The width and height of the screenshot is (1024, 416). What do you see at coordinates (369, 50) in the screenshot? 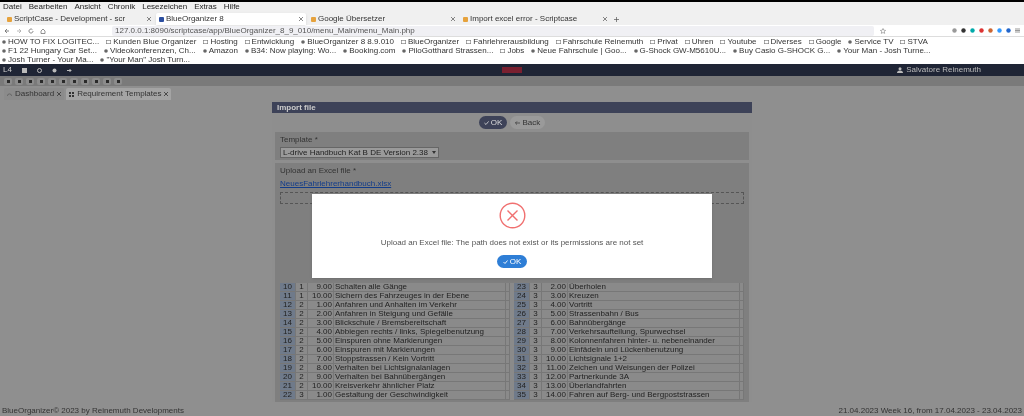
I see `bookmark: Booking.com` at bounding box center [369, 50].